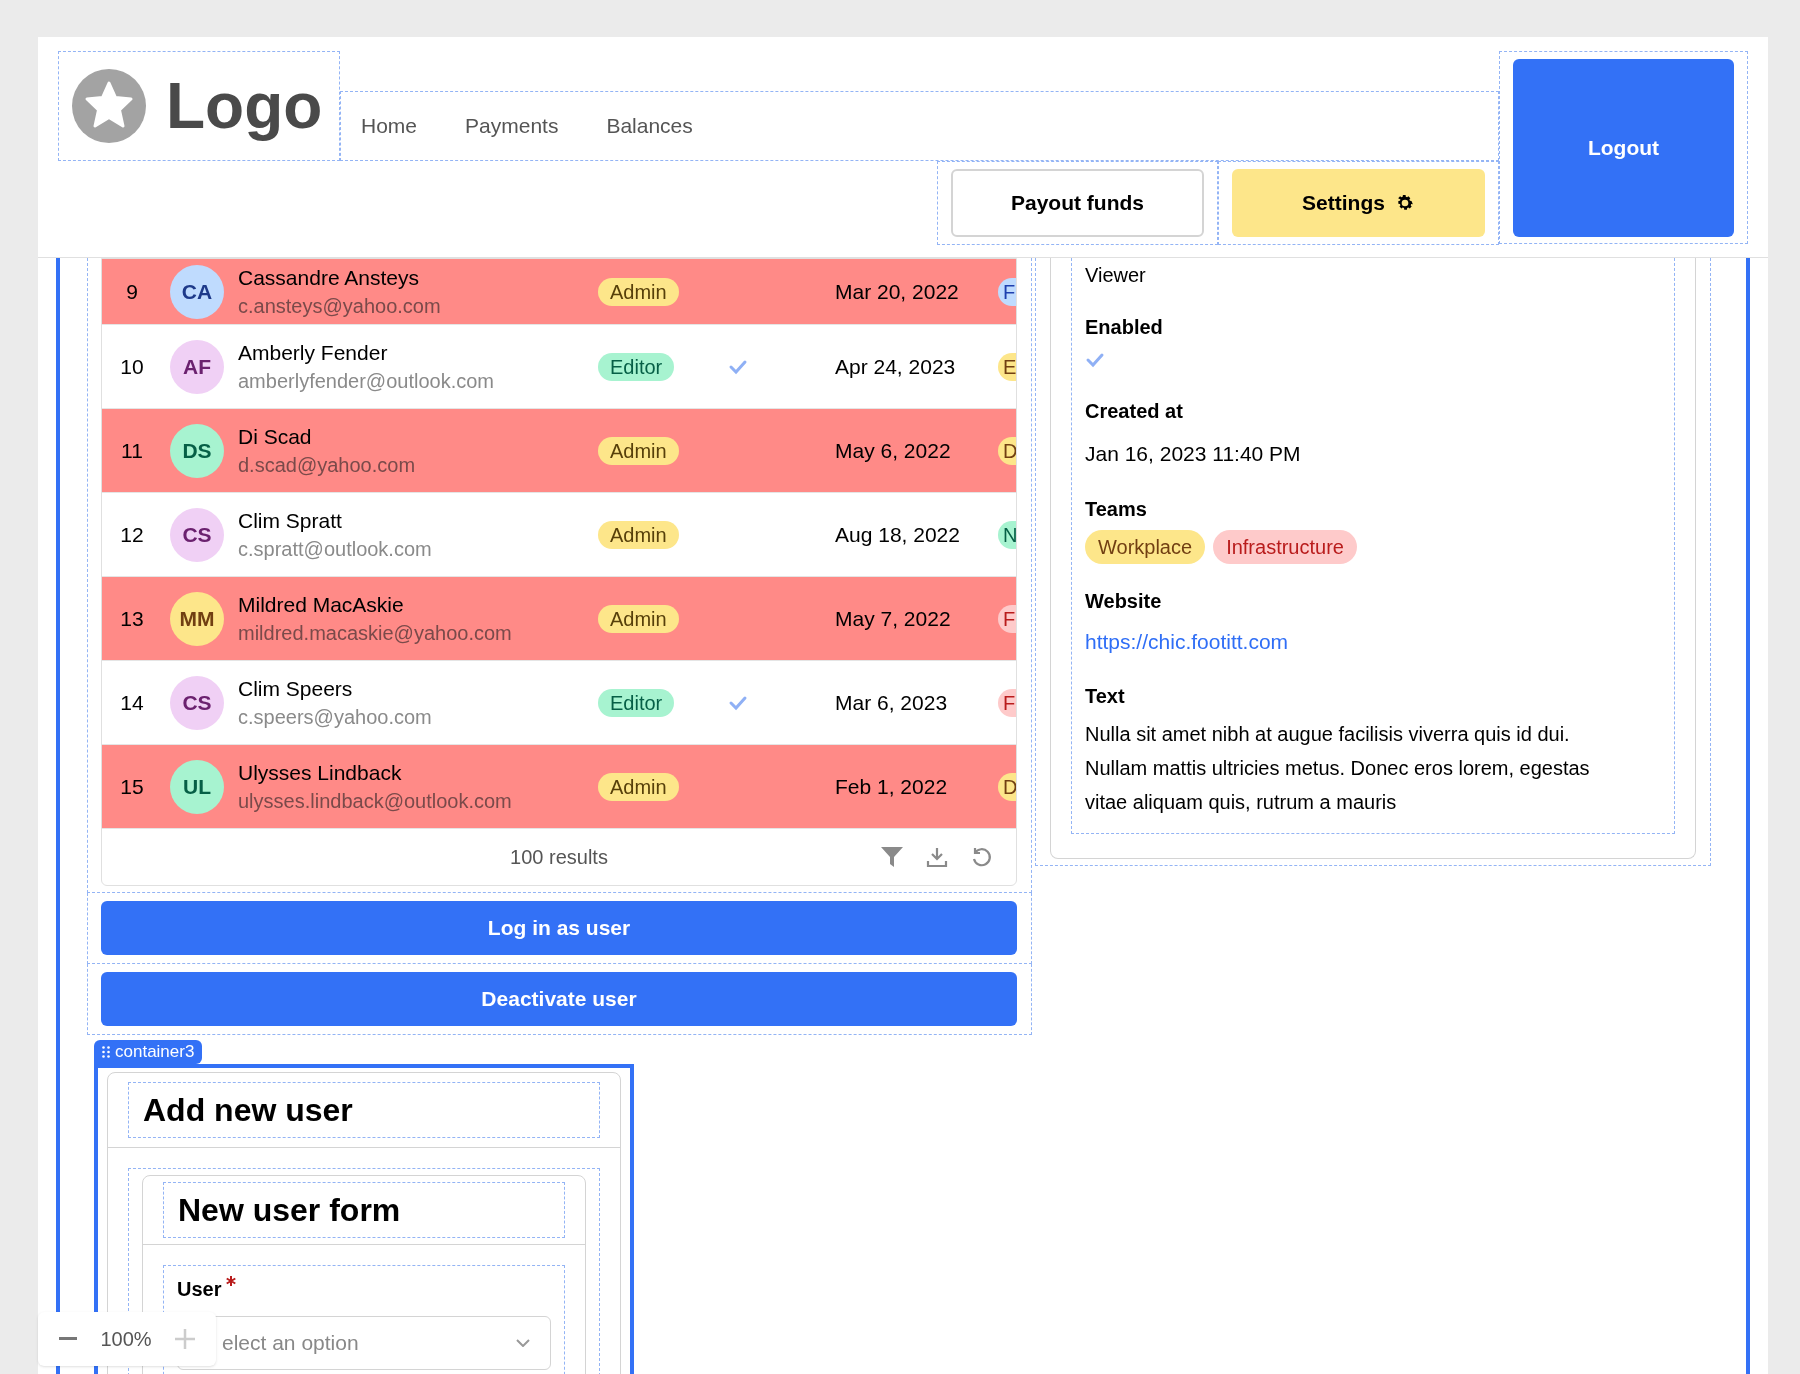 The image size is (1800, 1374). What do you see at coordinates (289, 1210) in the screenshot?
I see `form-title: New user form` at bounding box center [289, 1210].